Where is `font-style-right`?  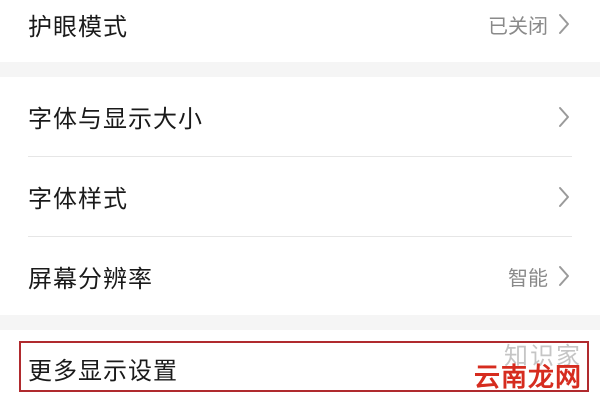 font-style-right is located at coordinates (579, 197).